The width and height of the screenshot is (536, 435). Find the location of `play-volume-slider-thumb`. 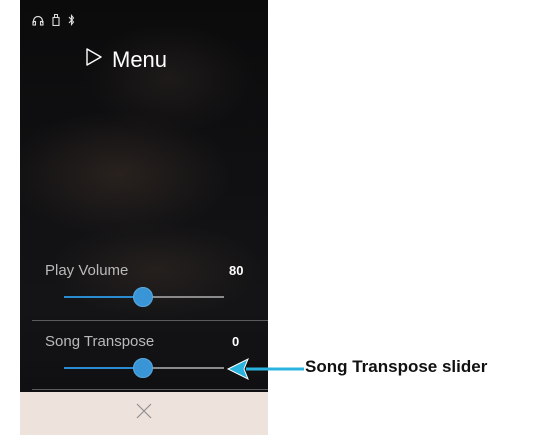

play-volume-slider-thumb is located at coordinates (143, 297).